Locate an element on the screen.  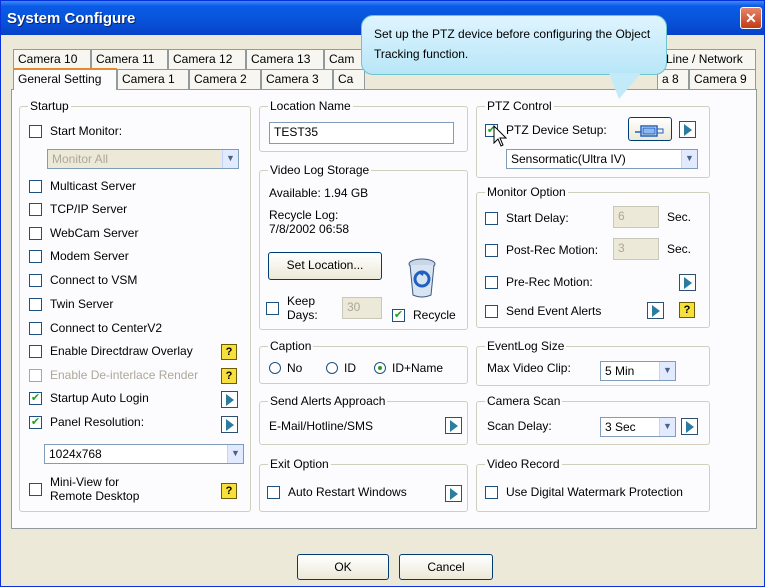
tab-camera-11: Camera 11 is located at coordinates (129, 59).